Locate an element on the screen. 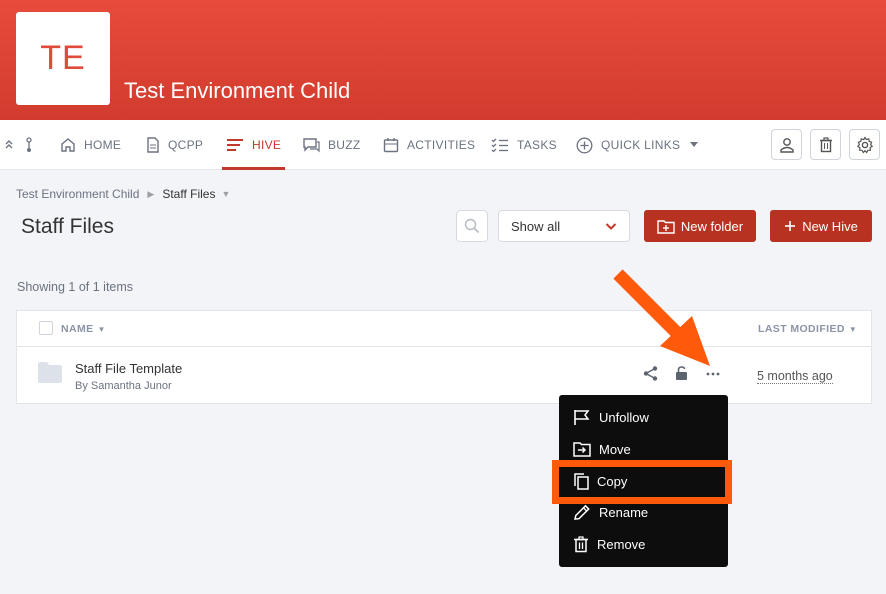 Image resolution: width=886 pixels, height=594 pixels. last-modified: 5 months ago is located at coordinates (795, 376).